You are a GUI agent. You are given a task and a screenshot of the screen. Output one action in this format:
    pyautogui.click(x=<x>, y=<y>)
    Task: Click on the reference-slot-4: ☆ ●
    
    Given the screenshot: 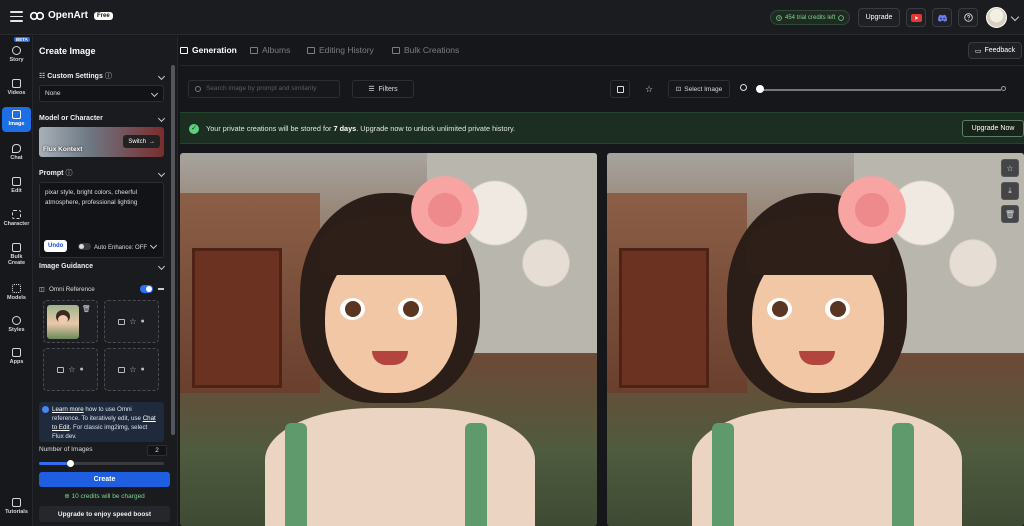 What is the action you would take?
    pyautogui.click(x=131, y=369)
    